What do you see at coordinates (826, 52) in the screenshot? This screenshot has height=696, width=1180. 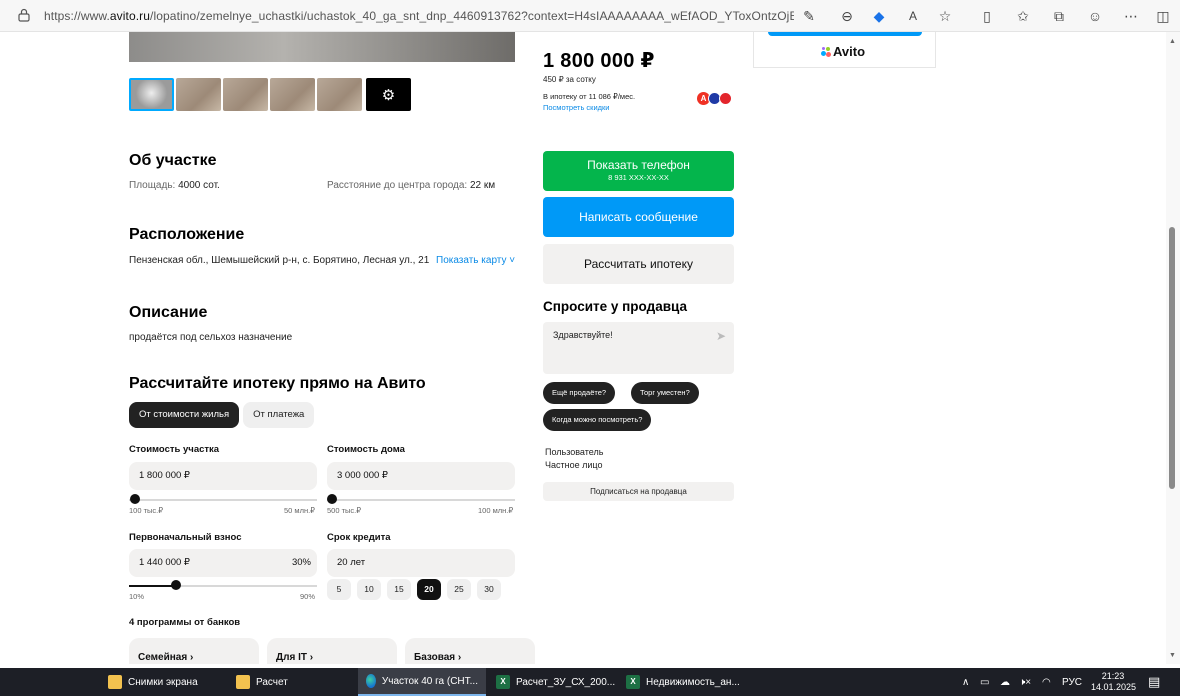 I see `avito-dots-icon` at bounding box center [826, 52].